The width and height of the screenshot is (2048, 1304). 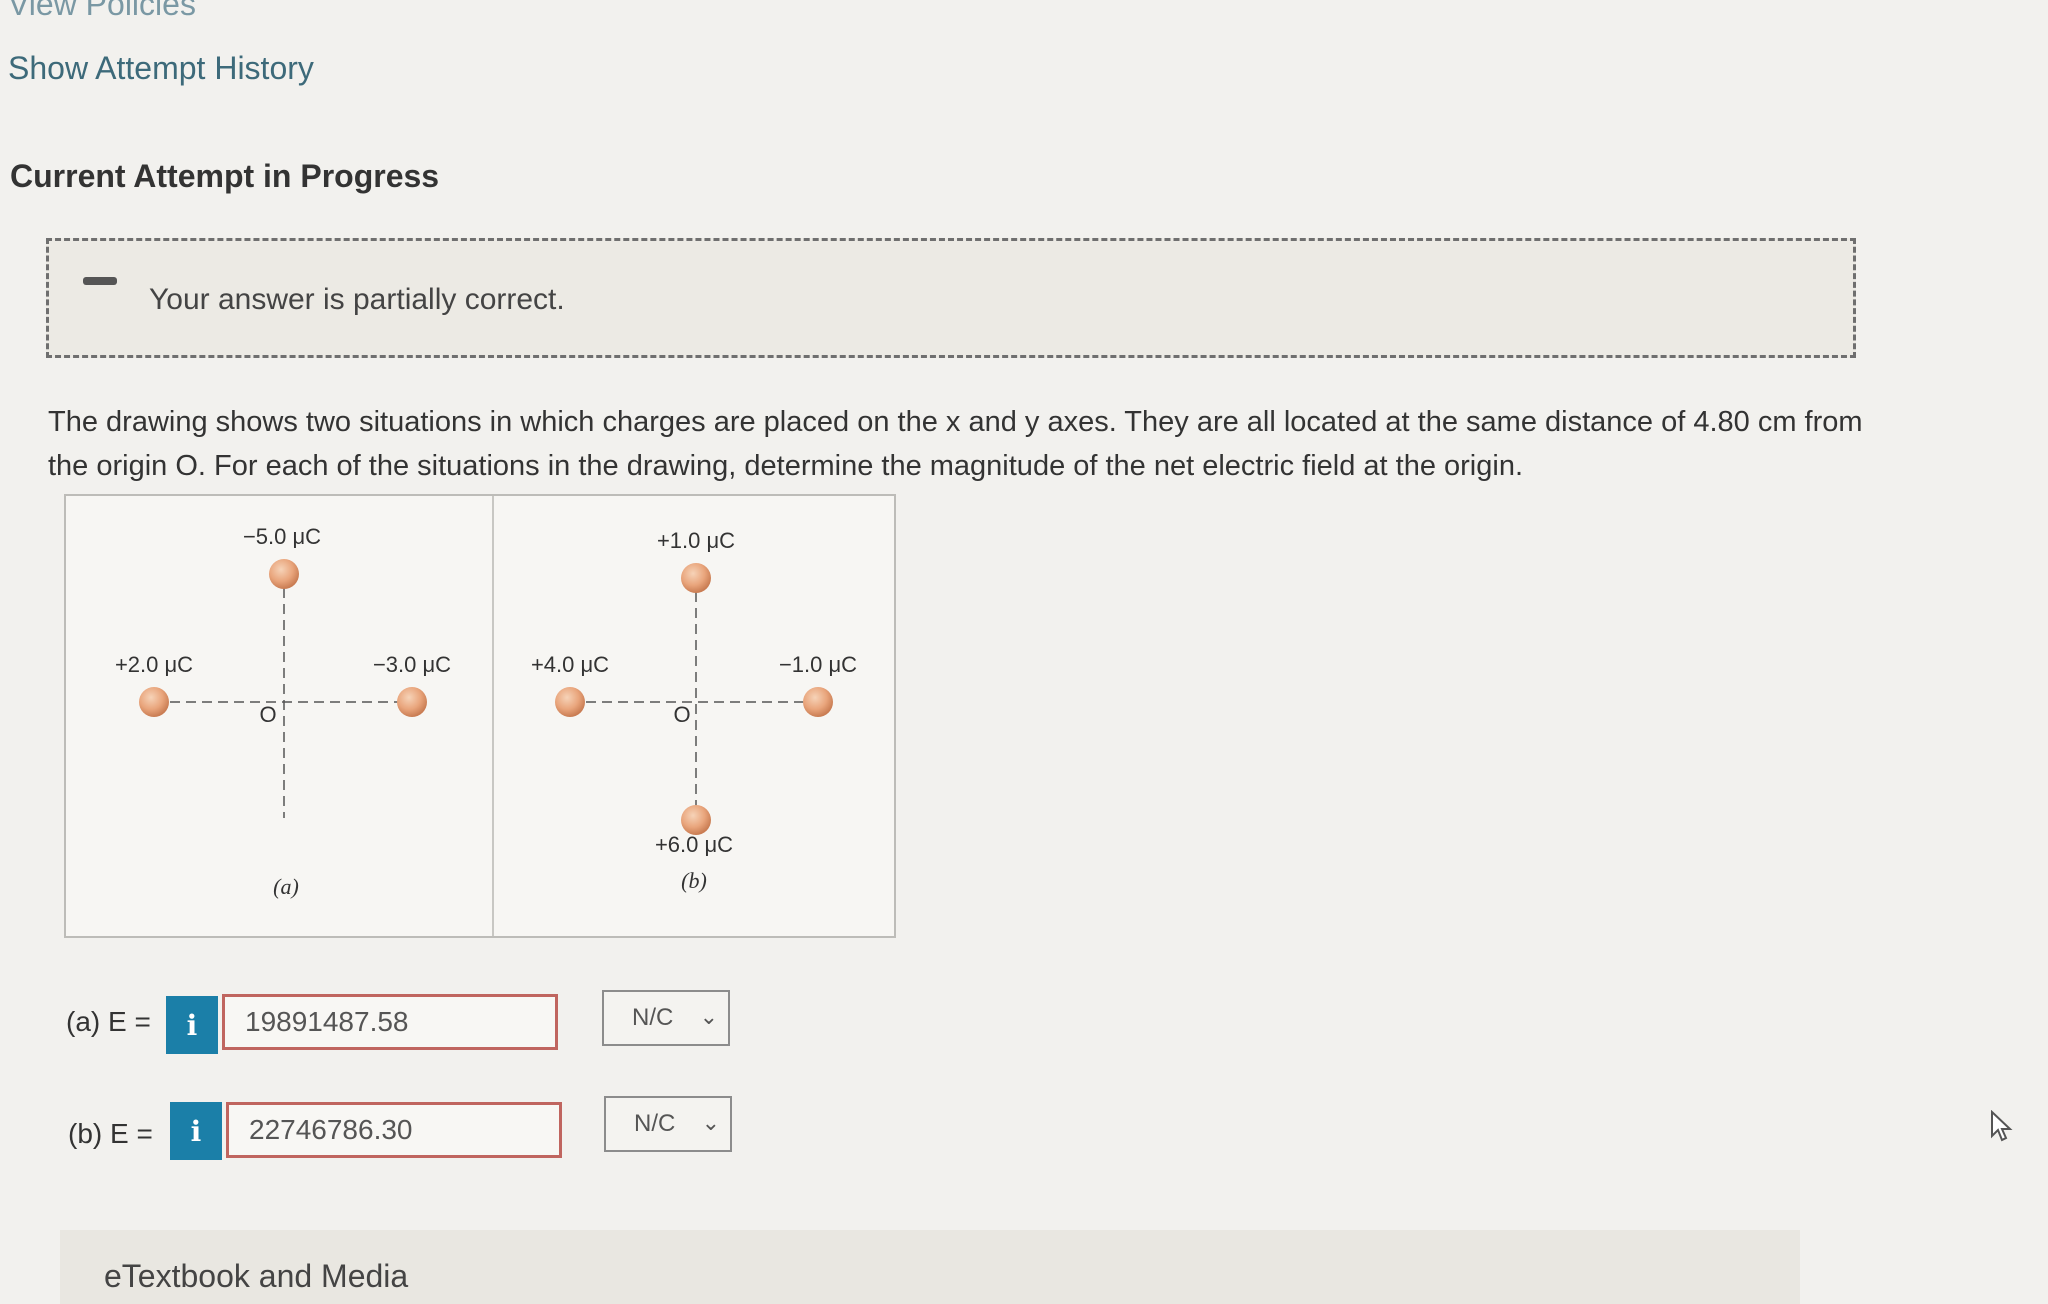 I want to click on charge-b-right, so click(x=818, y=702).